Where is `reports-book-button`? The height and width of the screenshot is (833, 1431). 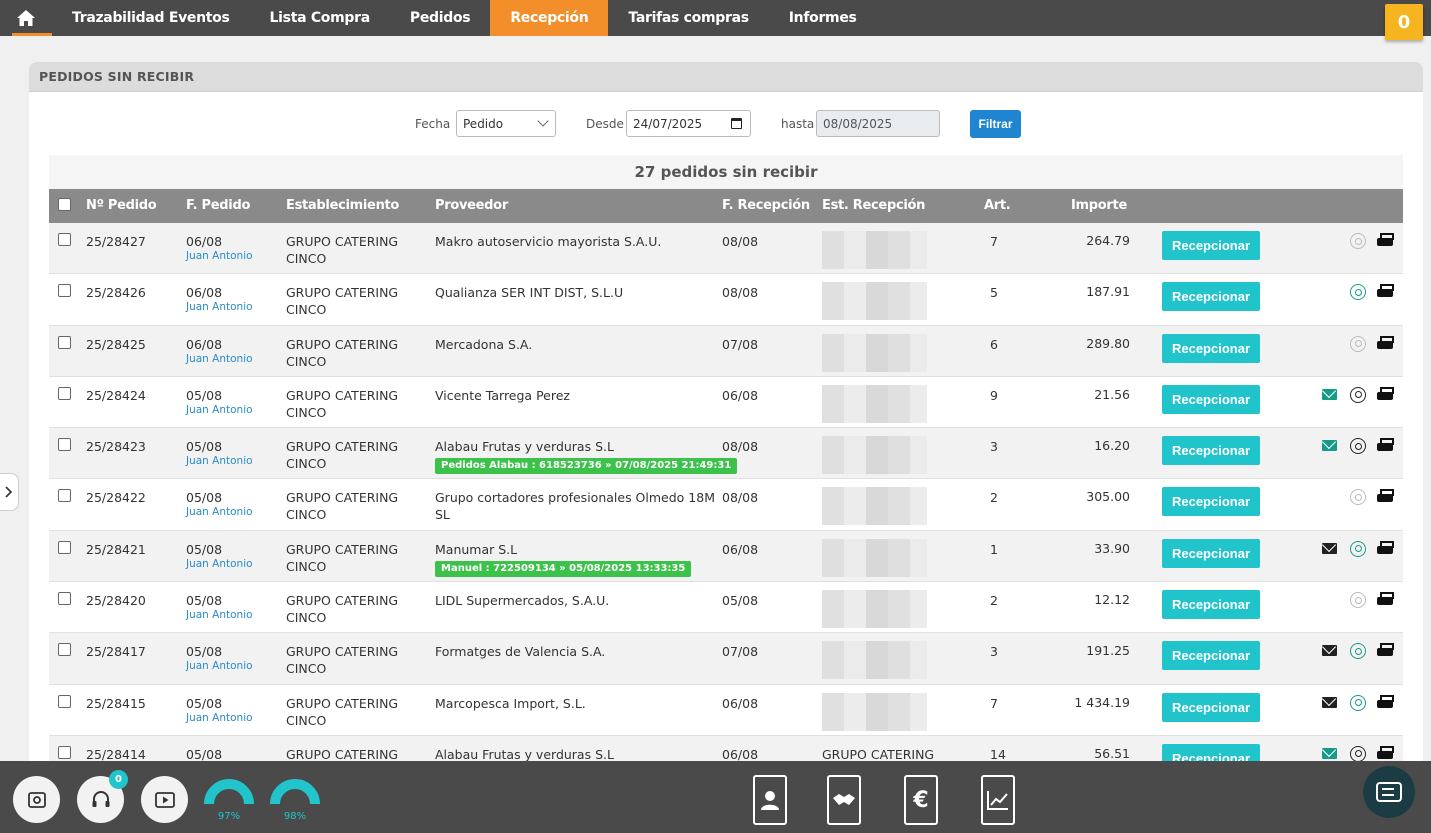 reports-book-button is located at coordinates (998, 800).